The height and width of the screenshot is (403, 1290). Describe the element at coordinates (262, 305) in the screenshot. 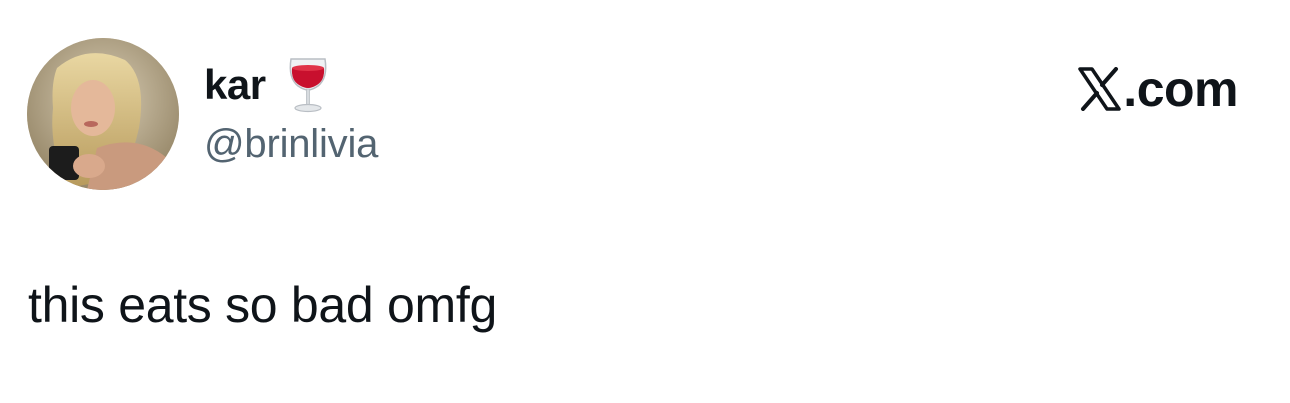

I see `tweet-text: this eats so bad omfg` at that location.